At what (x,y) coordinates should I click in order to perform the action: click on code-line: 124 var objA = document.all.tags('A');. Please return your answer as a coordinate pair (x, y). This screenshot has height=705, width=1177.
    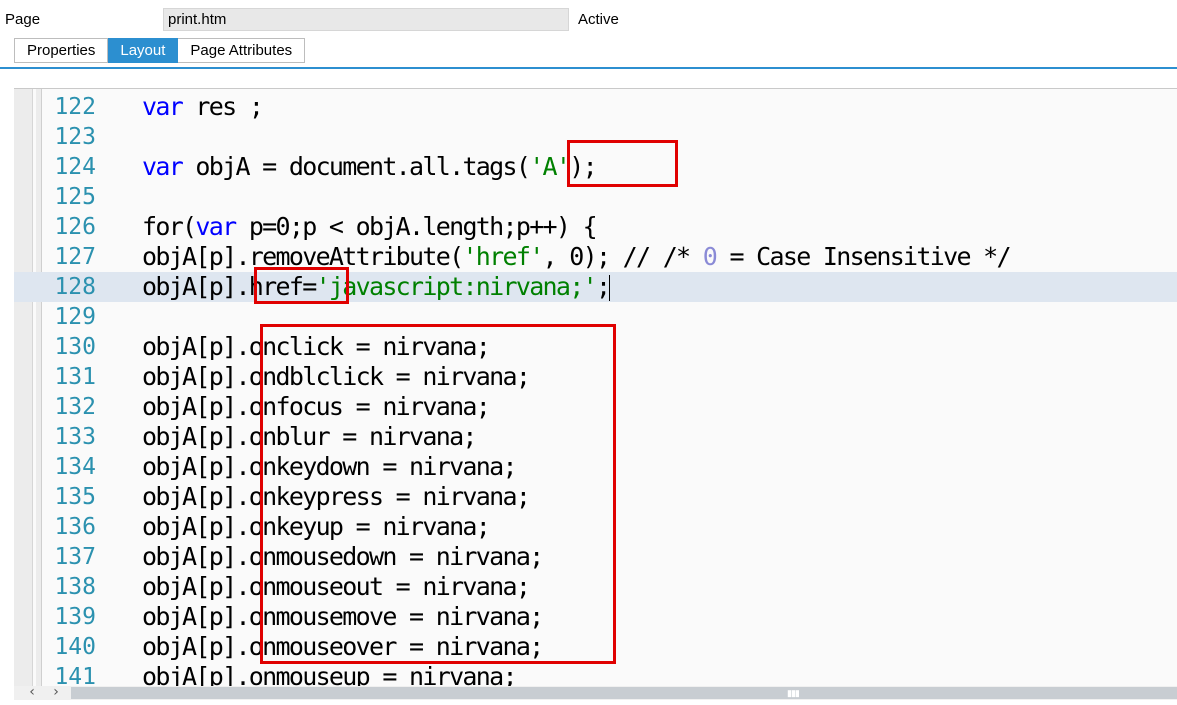
    Looking at the image, I should click on (595, 167).